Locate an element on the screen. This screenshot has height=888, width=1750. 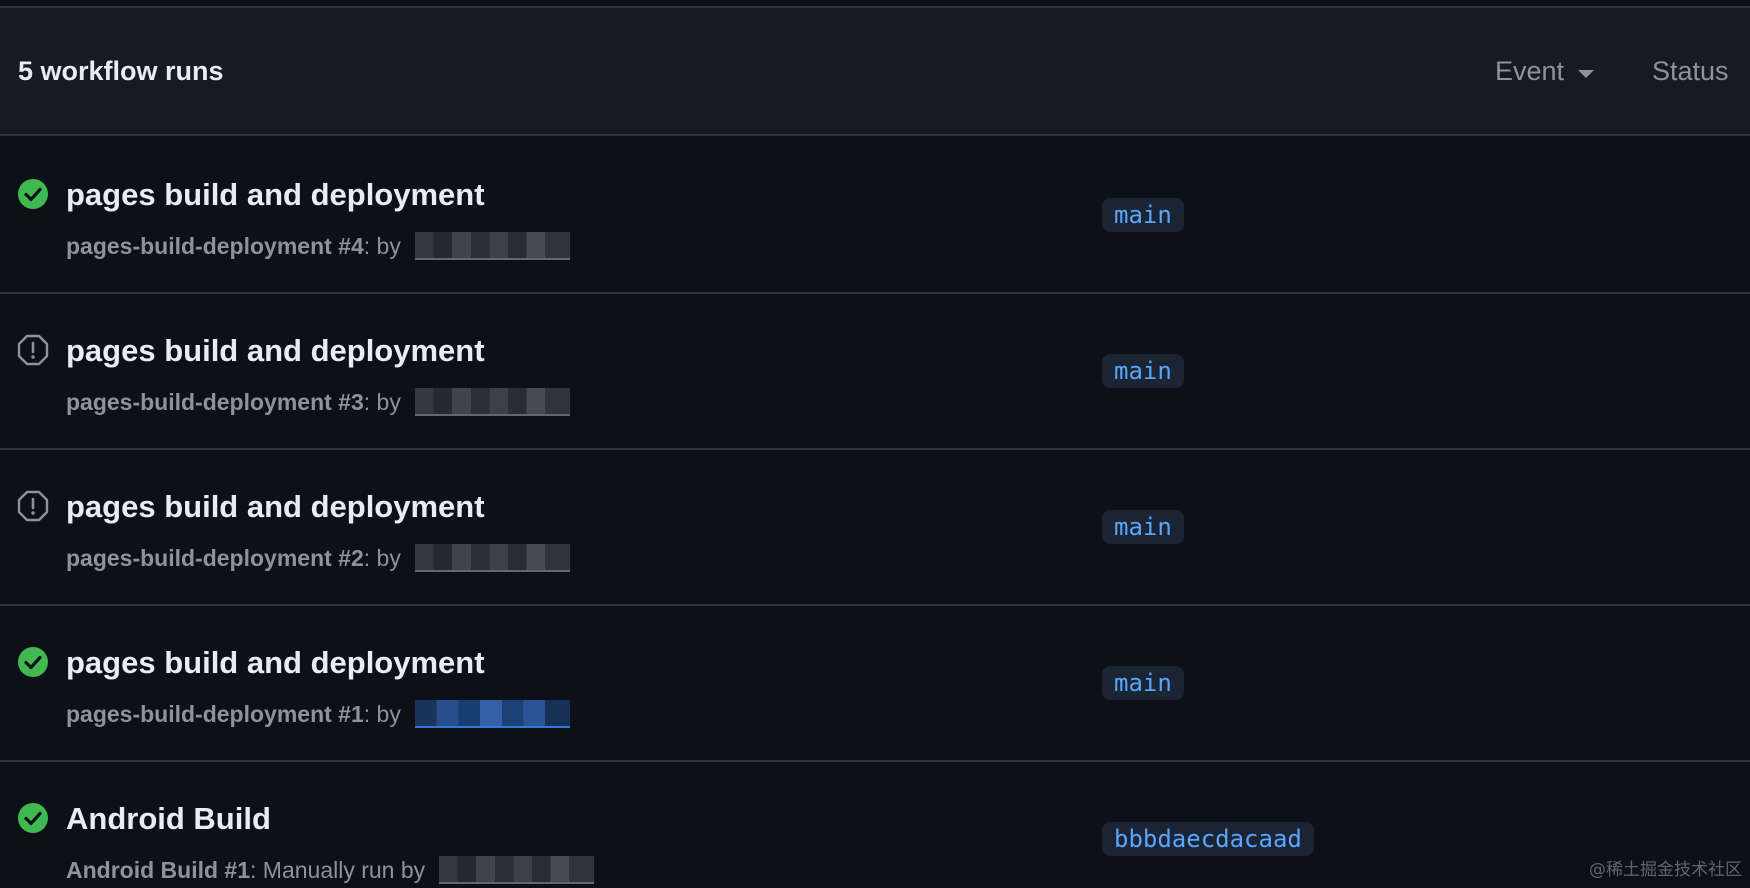
run-meta: Android Build #1 : Manually run by is located at coordinates (330, 870).